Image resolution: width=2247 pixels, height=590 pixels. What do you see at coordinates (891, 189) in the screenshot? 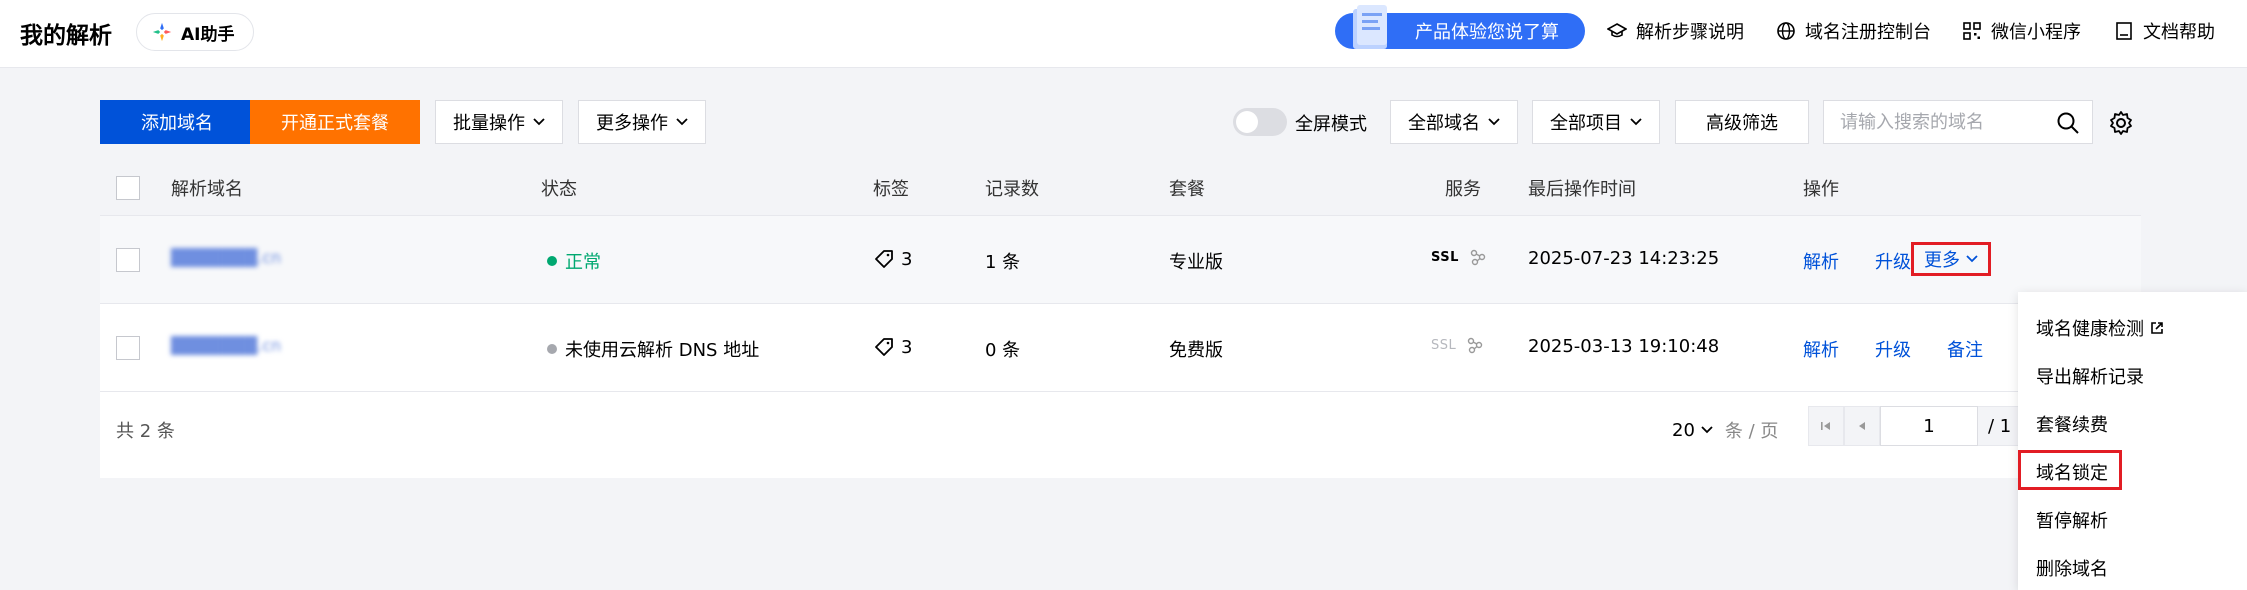
I see `column-header: 标签` at bounding box center [891, 189].